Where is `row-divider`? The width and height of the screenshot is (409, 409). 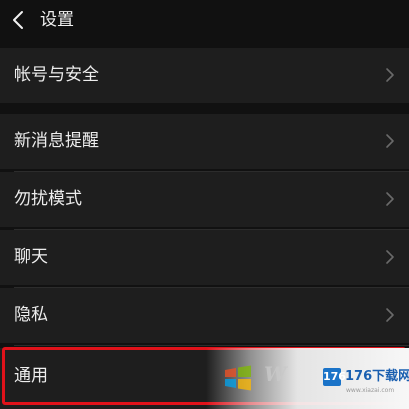
row-divider is located at coordinates (211, 345).